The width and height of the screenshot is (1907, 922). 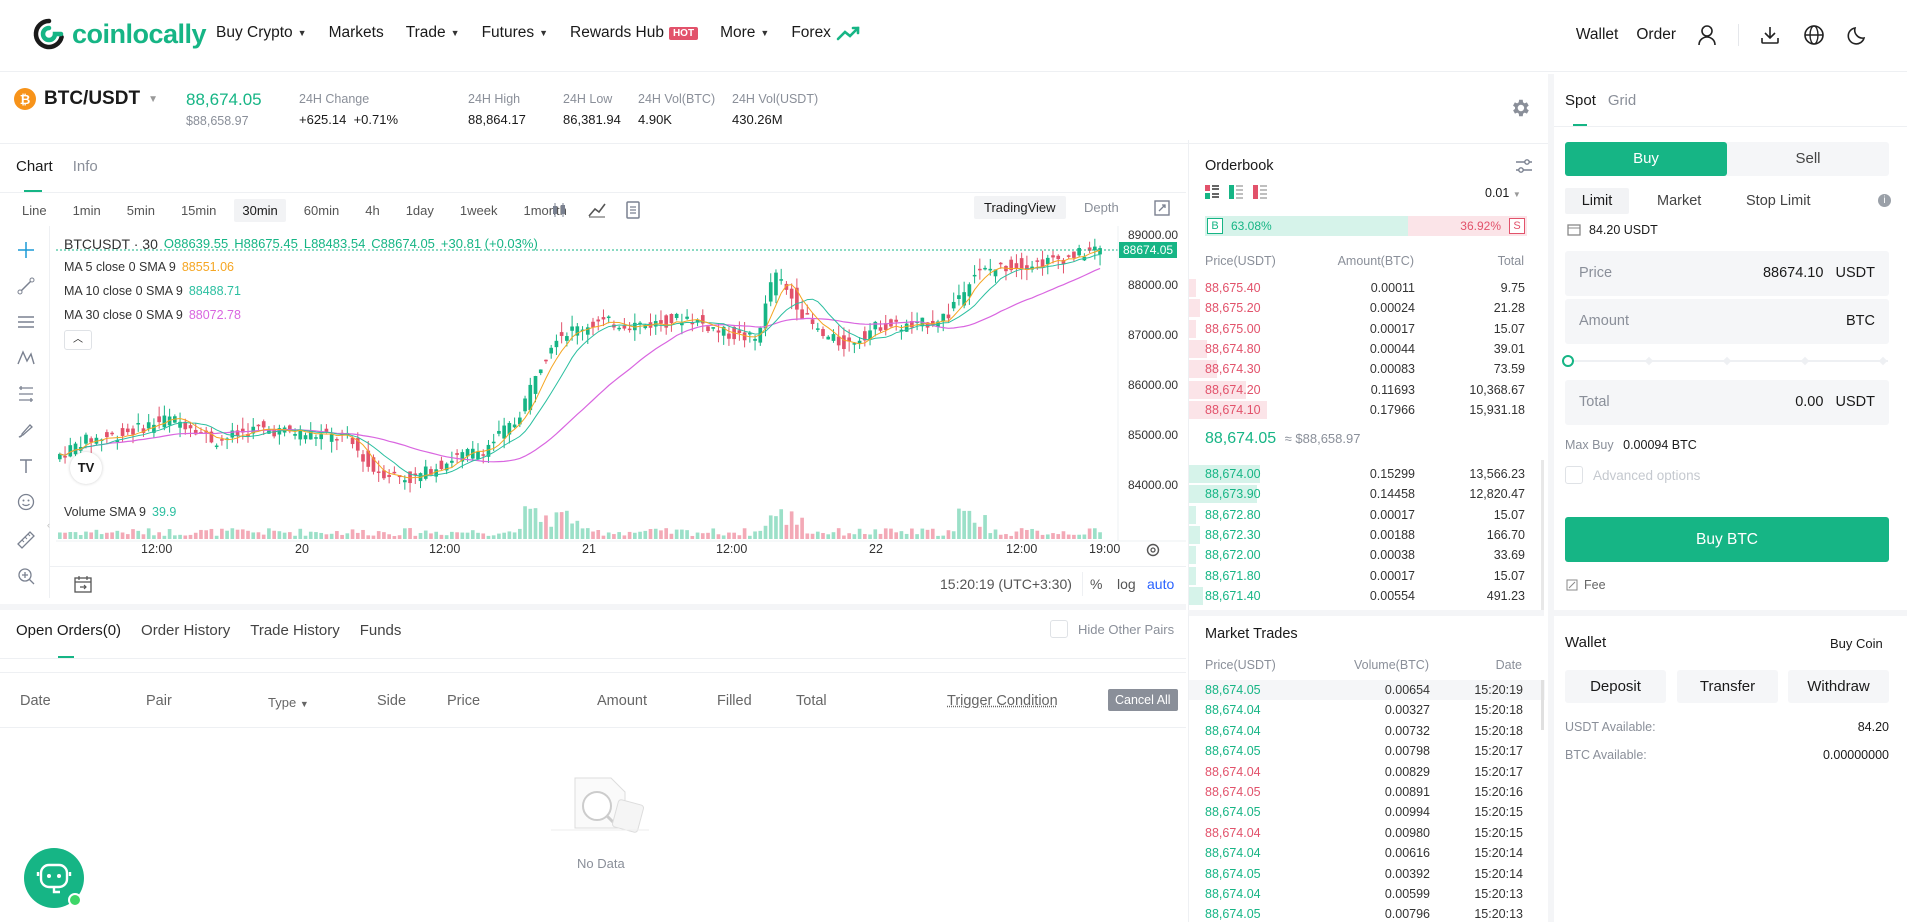 What do you see at coordinates (78, 340) in the screenshot?
I see `collapse-legend-button: ︿` at bounding box center [78, 340].